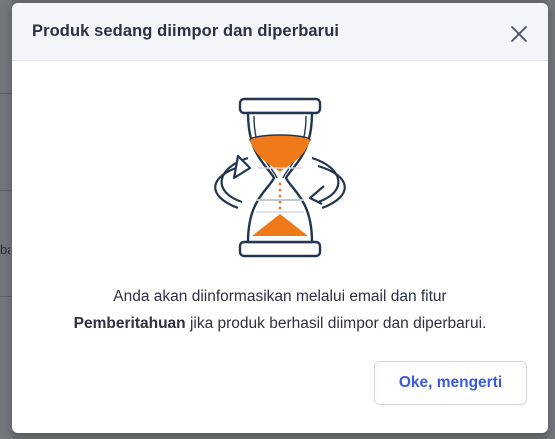 The width and height of the screenshot is (555, 439). I want to click on background-right-edge, so click(551, 219).